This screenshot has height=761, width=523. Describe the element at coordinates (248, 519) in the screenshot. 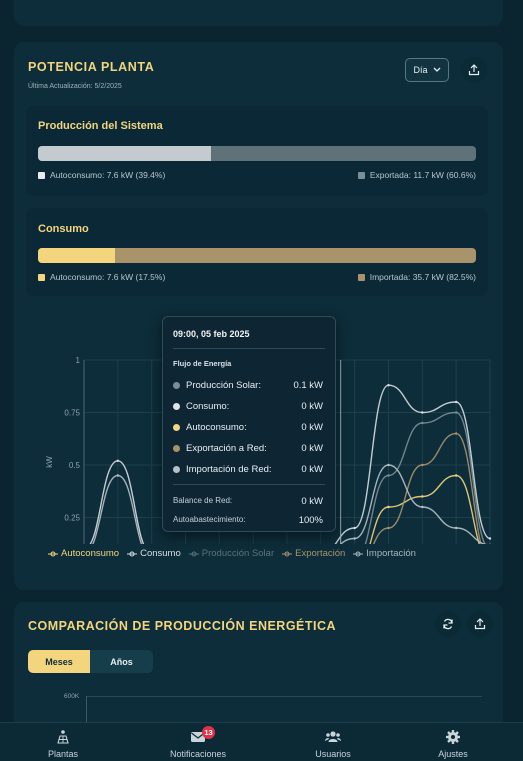

I see `tooltip-autoabastecimiento: Autoabastecimiento:100%` at that location.